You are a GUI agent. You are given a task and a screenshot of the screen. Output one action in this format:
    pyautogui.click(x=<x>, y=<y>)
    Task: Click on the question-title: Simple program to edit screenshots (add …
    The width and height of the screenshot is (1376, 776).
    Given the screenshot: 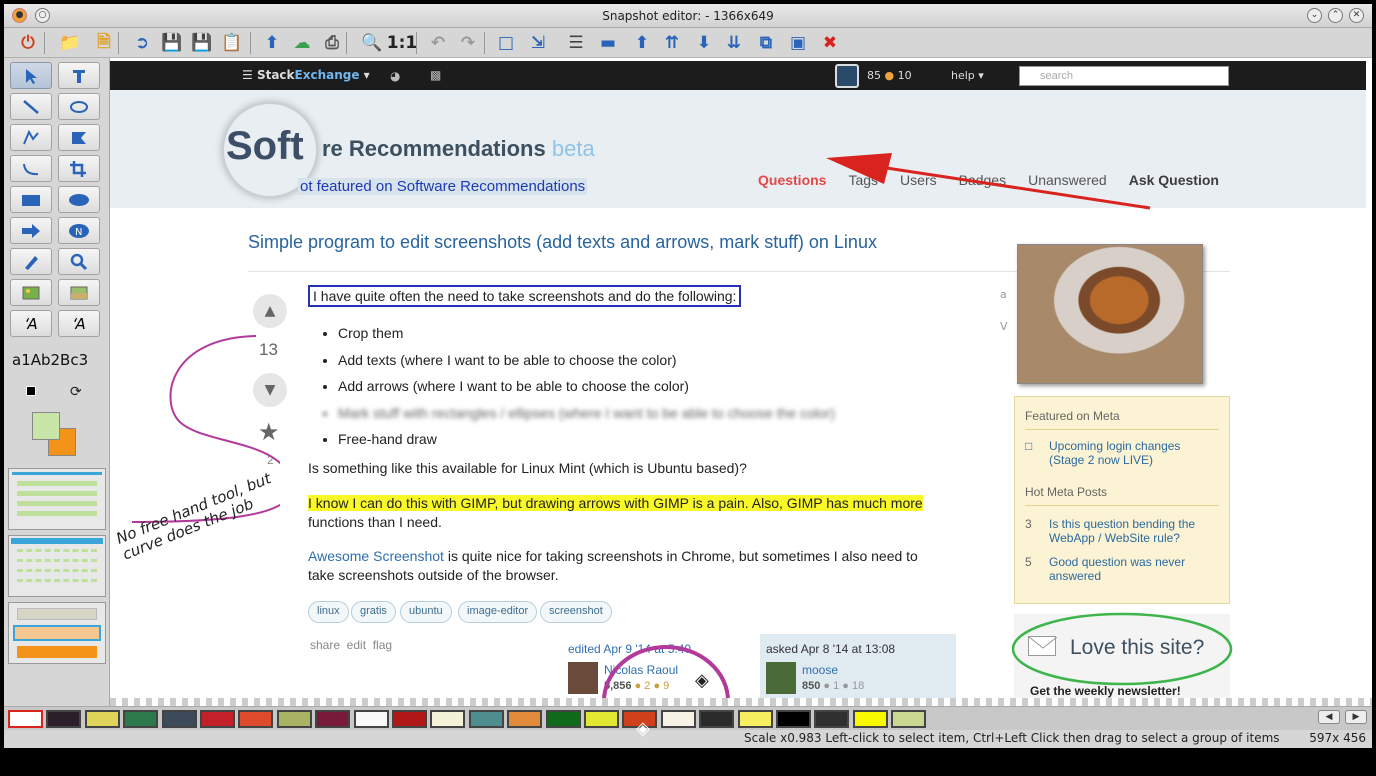 What is the action you would take?
    pyautogui.click(x=562, y=242)
    